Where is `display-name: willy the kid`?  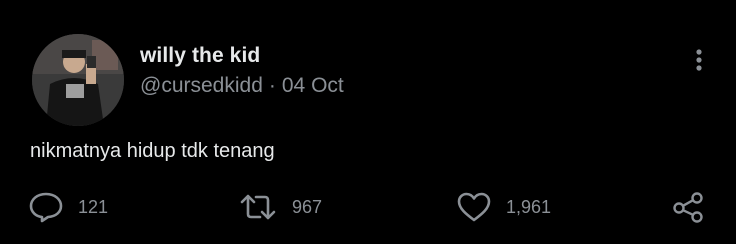
display-name: willy the kid is located at coordinates (200, 56).